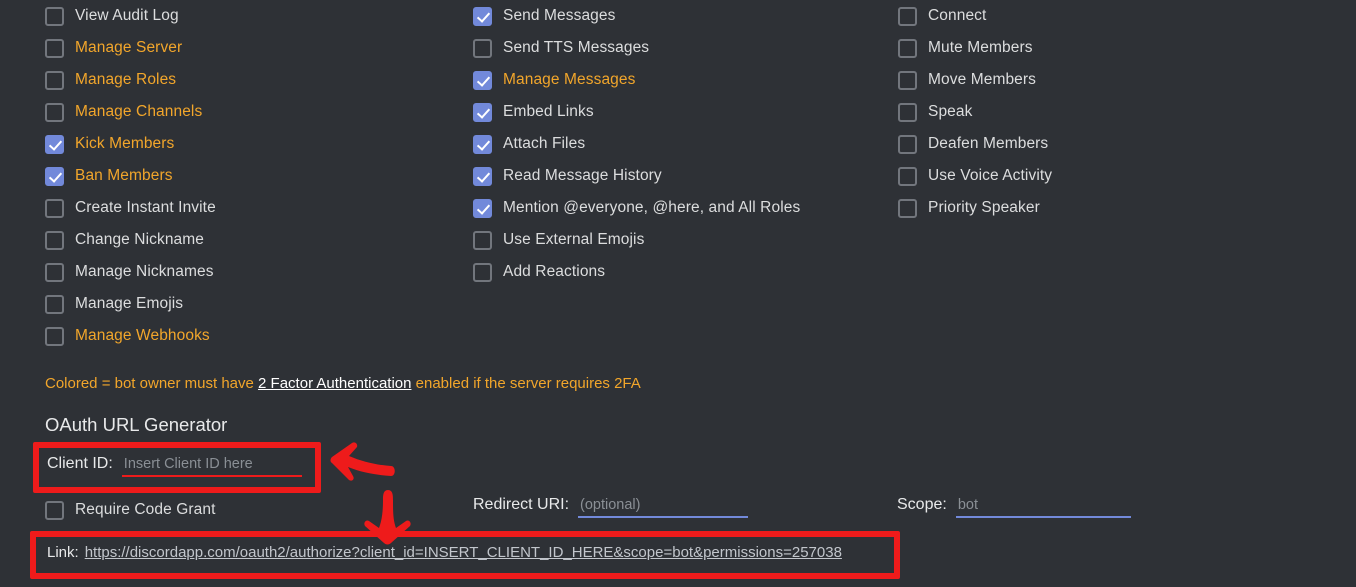 Image resolution: width=1356 pixels, height=587 pixels. What do you see at coordinates (636, 272) in the screenshot?
I see `permission-row: Add Reactions` at bounding box center [636, 272].